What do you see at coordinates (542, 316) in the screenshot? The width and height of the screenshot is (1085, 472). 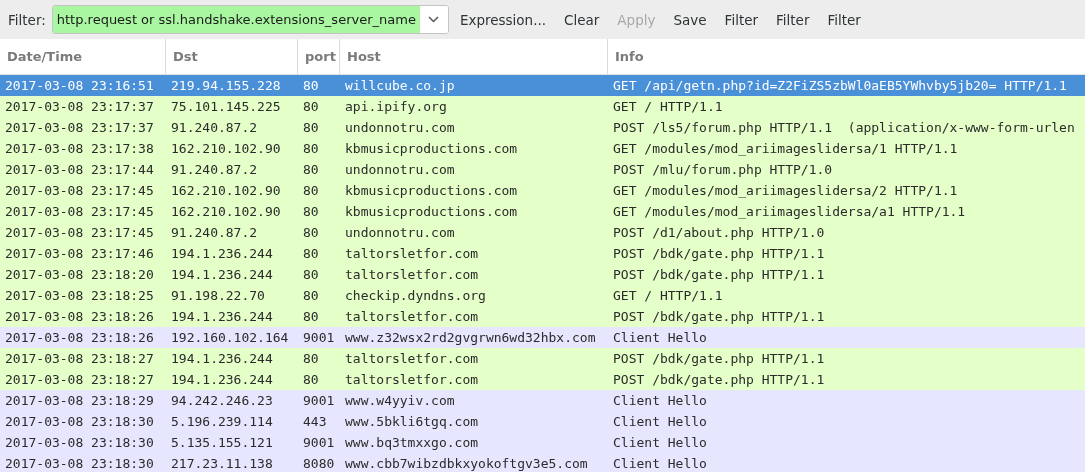 I see `packet-row: 2017-03-08 23:18:26 194.1.236.244 80 taltorsletfor.com POST /bdk/gate.php HTTP/1.1` at bounding box center [542, 316].